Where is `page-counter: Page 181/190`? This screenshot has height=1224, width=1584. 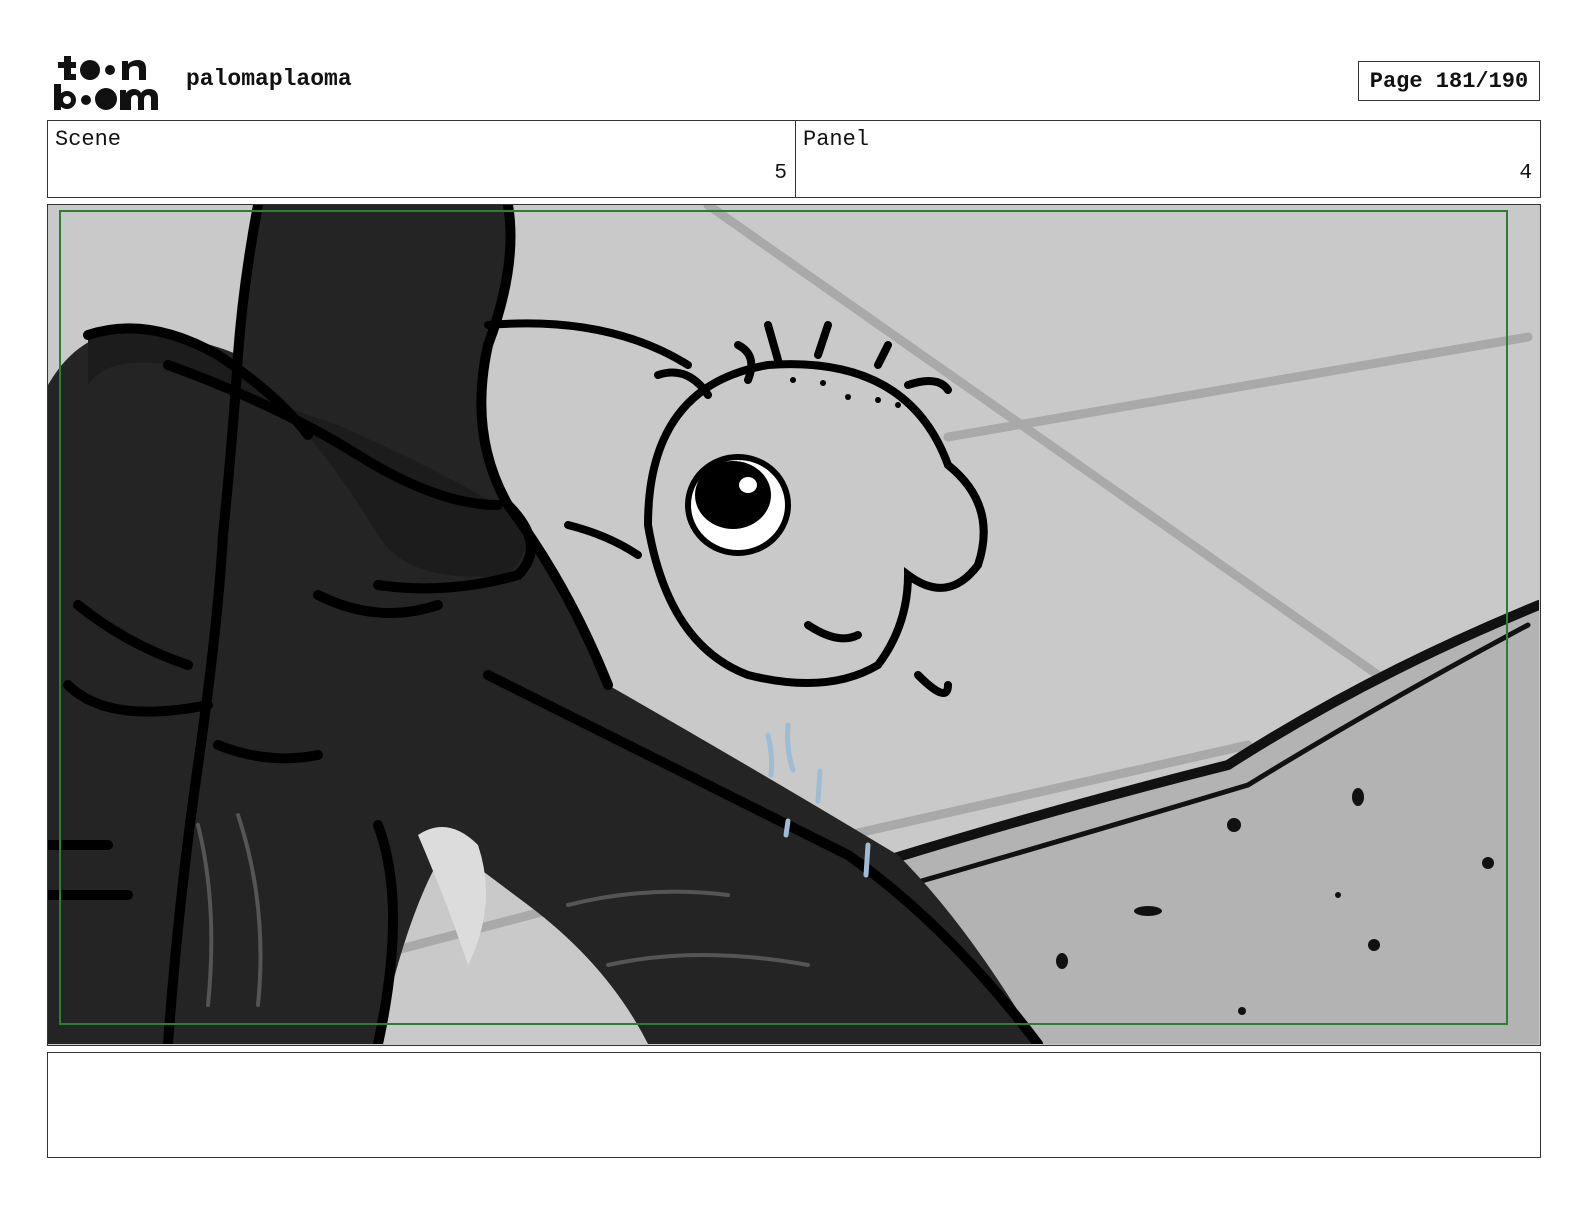
page-counter: Page 181/190 is located at coordinates (1449, 81).